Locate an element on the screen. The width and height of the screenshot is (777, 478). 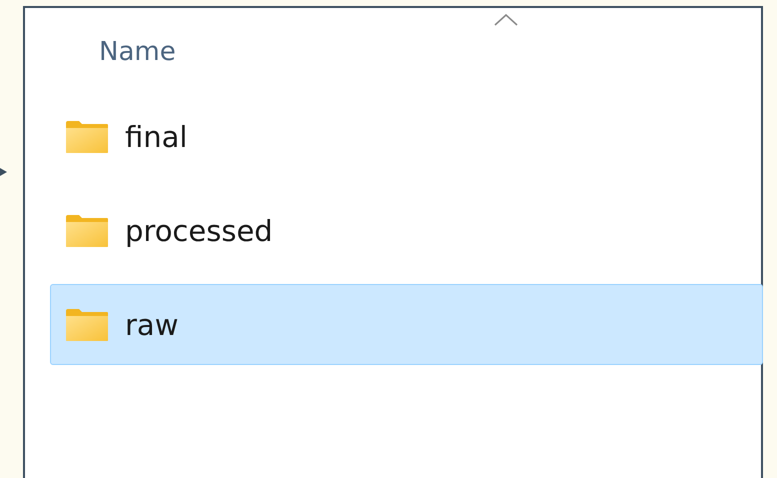
folder-name: final is located at coordinates (156, 137).